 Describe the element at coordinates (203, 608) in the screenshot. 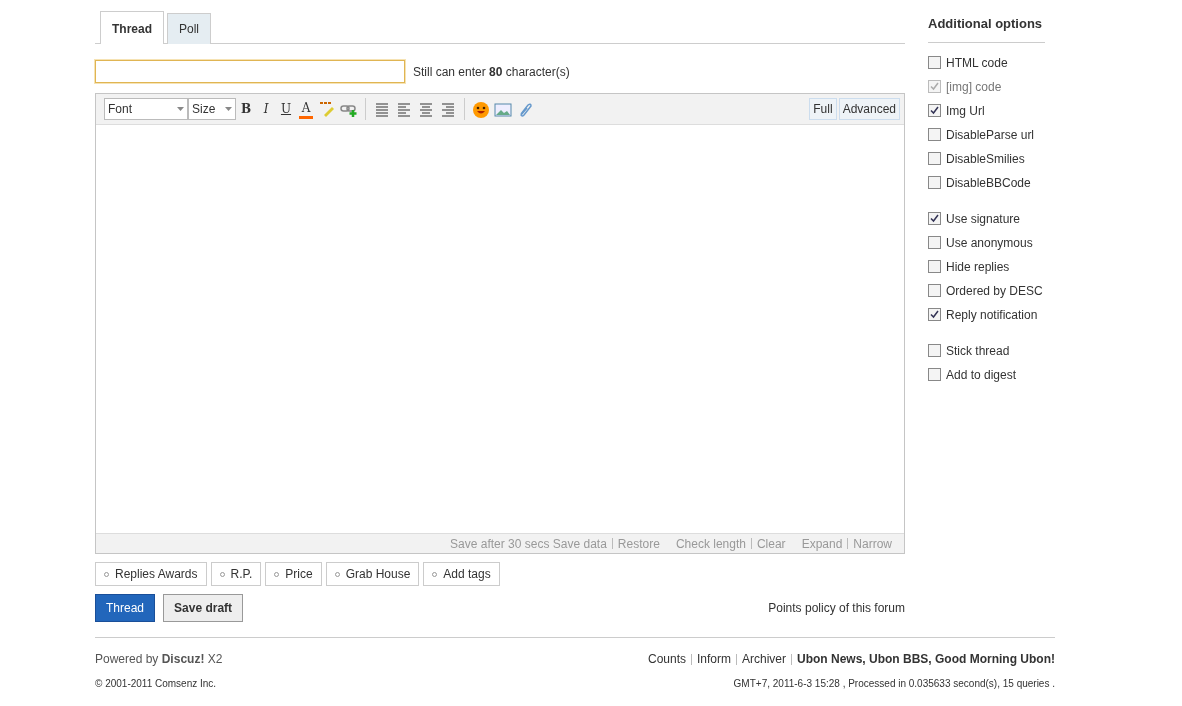

I see `save-draft-button: Save draft` at that location.